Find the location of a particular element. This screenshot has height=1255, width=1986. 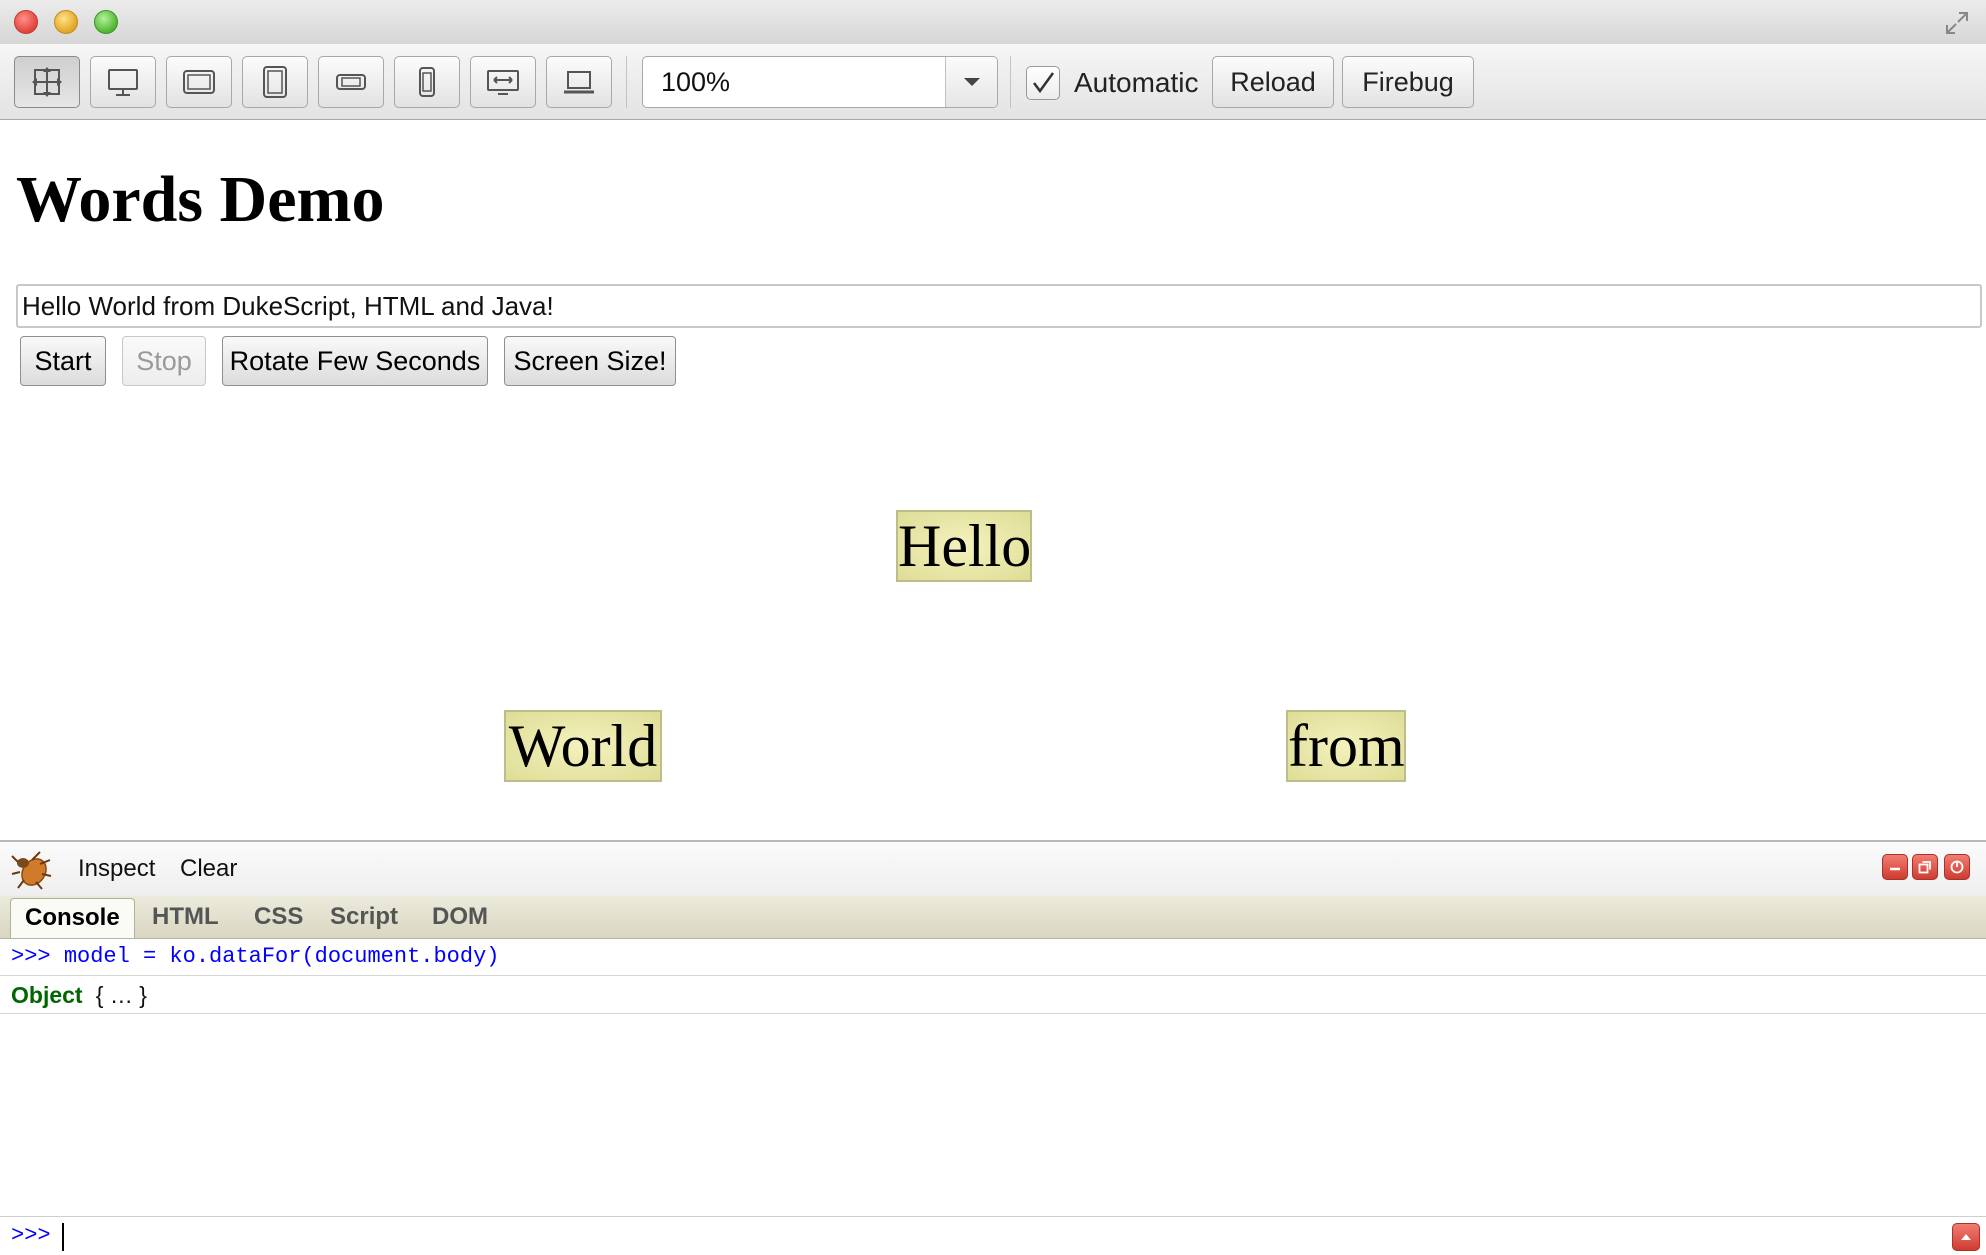

move-resize-icon is located at coordinates (47, 82).